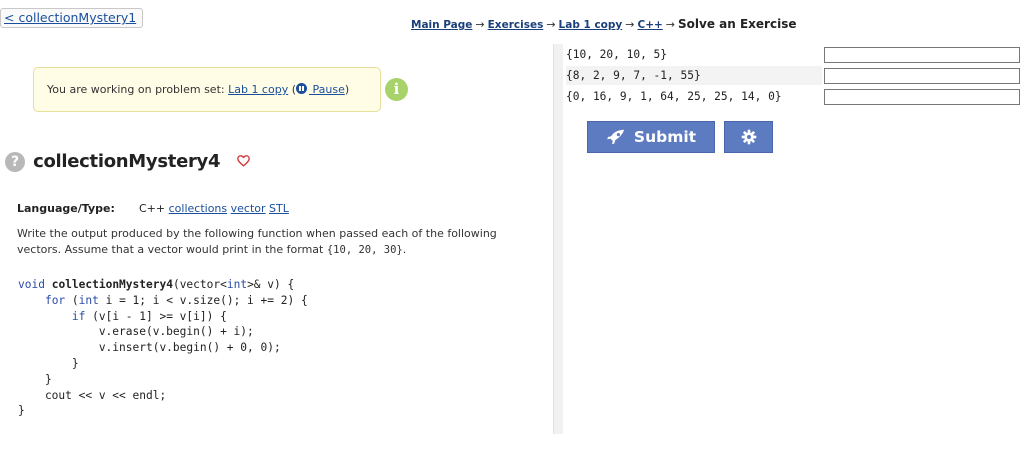 The image size is (1024, 471). What do you see at coordinates (279, 208) in the screenshot?
I see `tag-stl: STL` at bounding box center [279, 208].